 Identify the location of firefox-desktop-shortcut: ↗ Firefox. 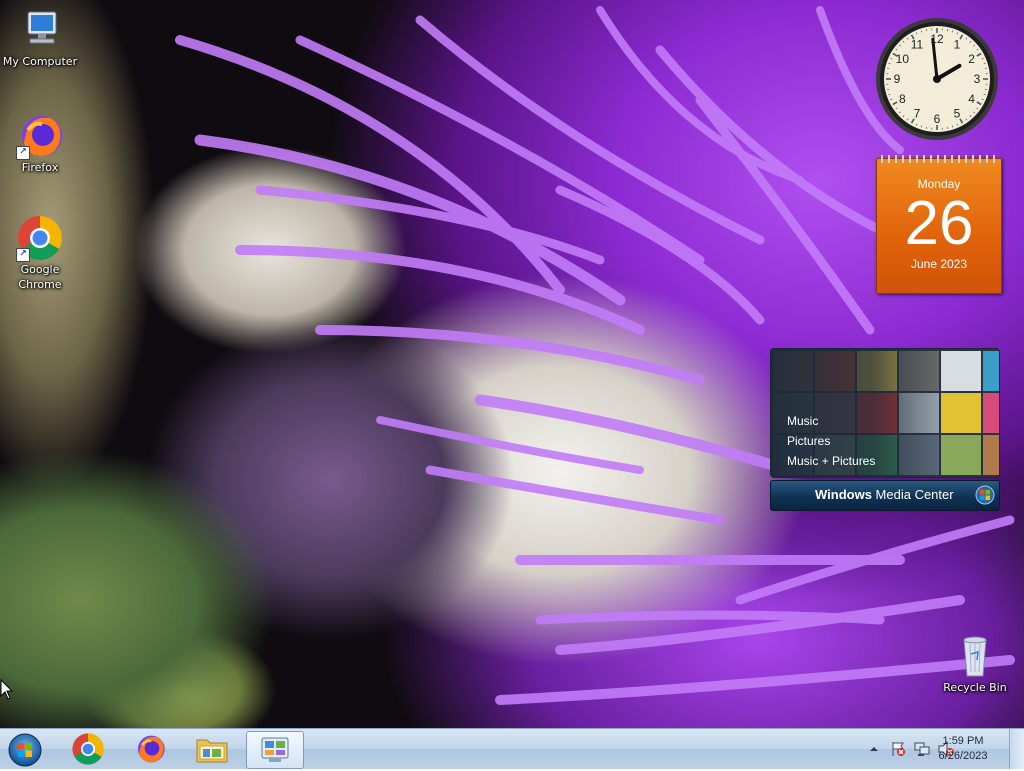
(40, 143).